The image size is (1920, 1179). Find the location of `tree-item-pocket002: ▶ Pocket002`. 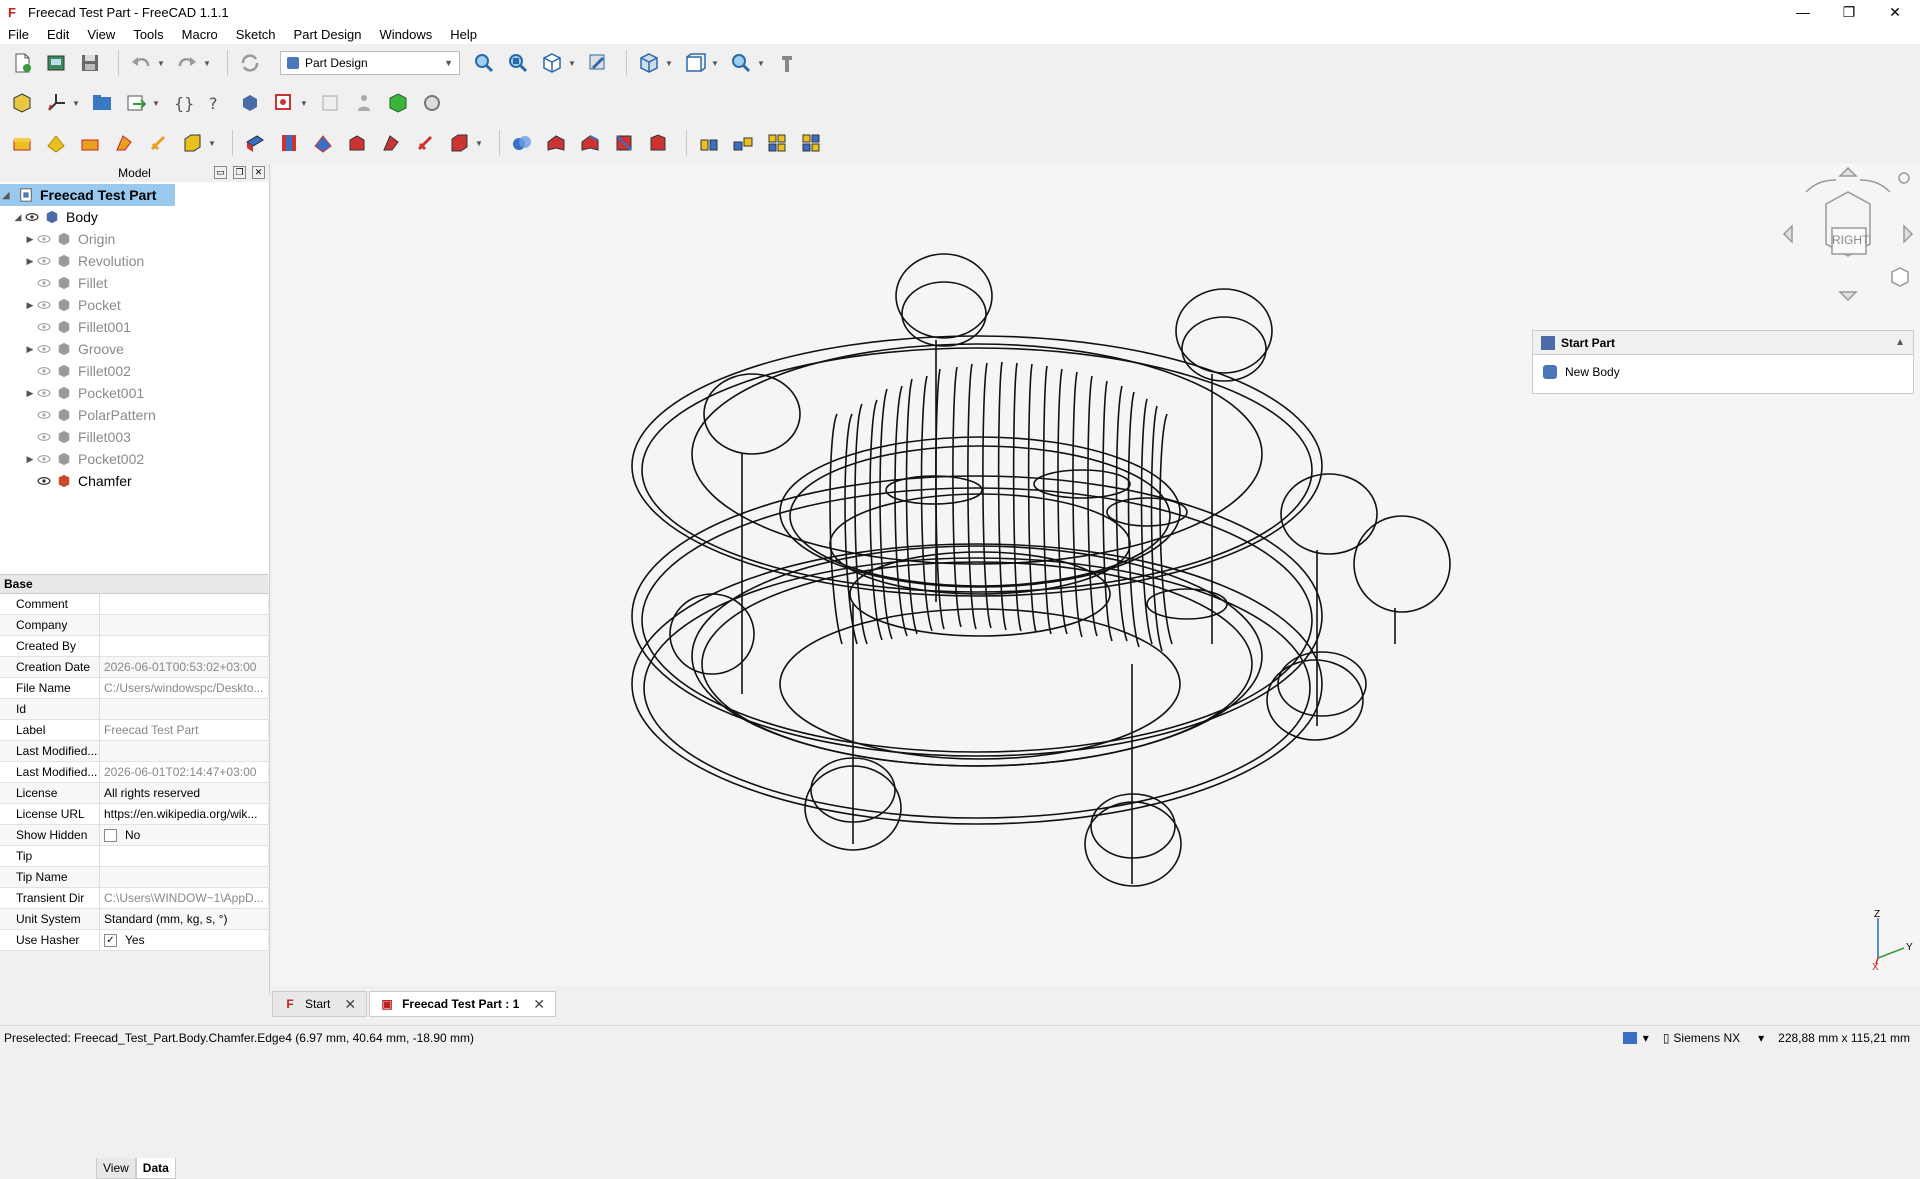

tree-item-pocket002: ▶ Pocket002 is located at coordinates (134, 459).